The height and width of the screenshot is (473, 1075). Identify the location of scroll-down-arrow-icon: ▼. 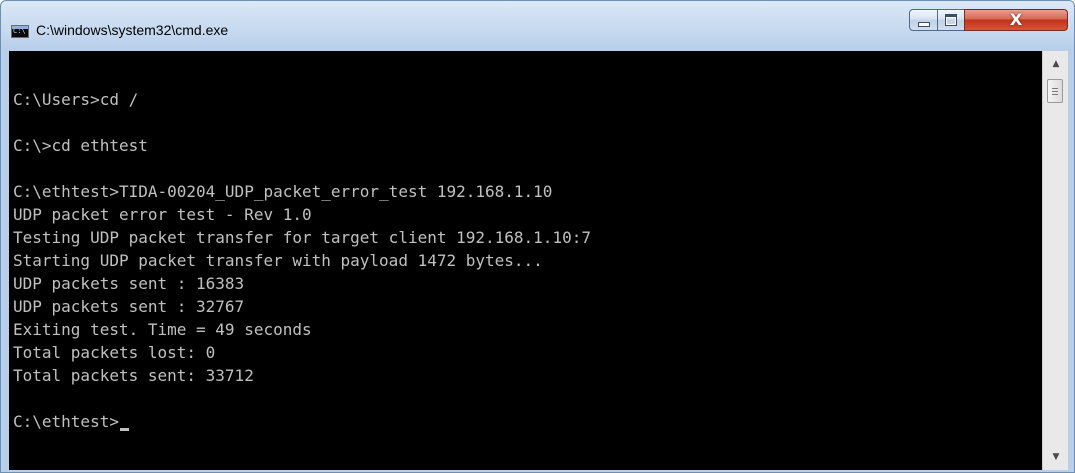
(1056, 457).